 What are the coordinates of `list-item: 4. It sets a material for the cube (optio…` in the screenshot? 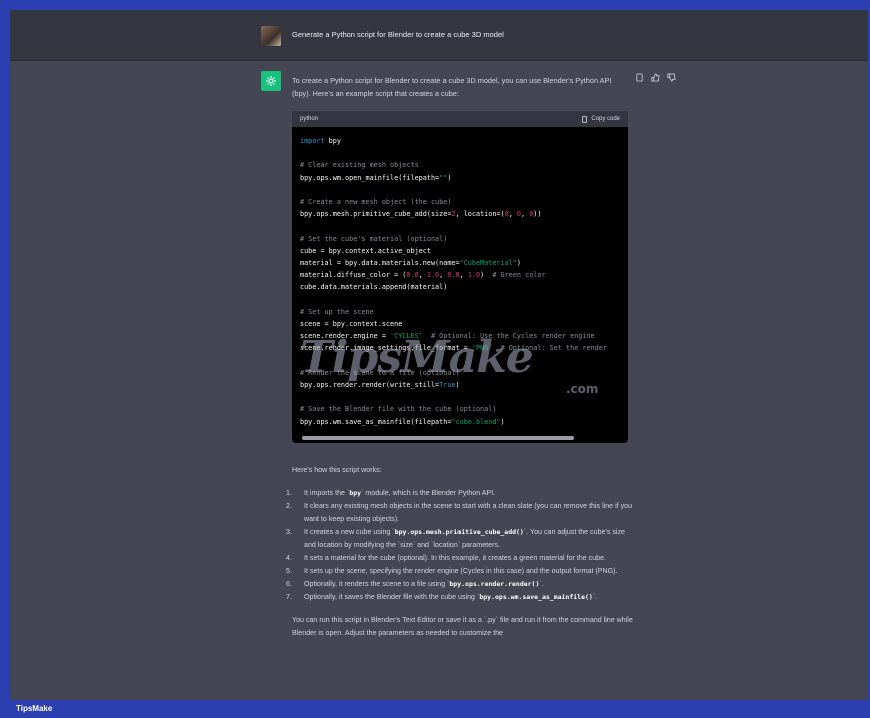 It's located at (446, 558).